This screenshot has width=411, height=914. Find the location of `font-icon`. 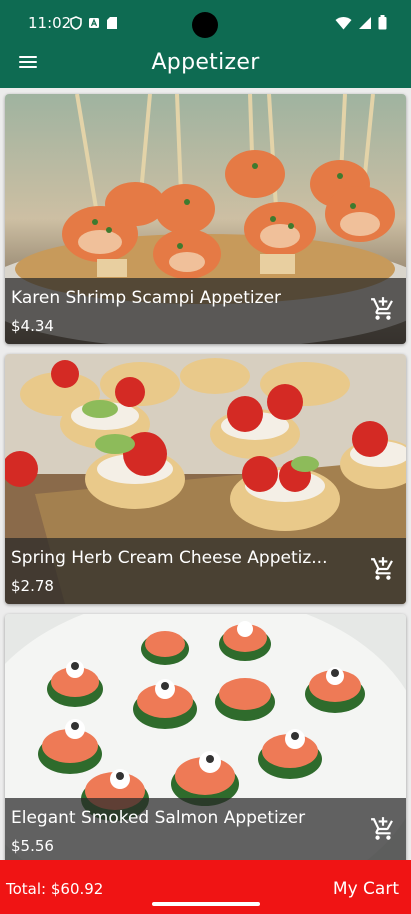

font-icon is located at coordinates (94, 23).